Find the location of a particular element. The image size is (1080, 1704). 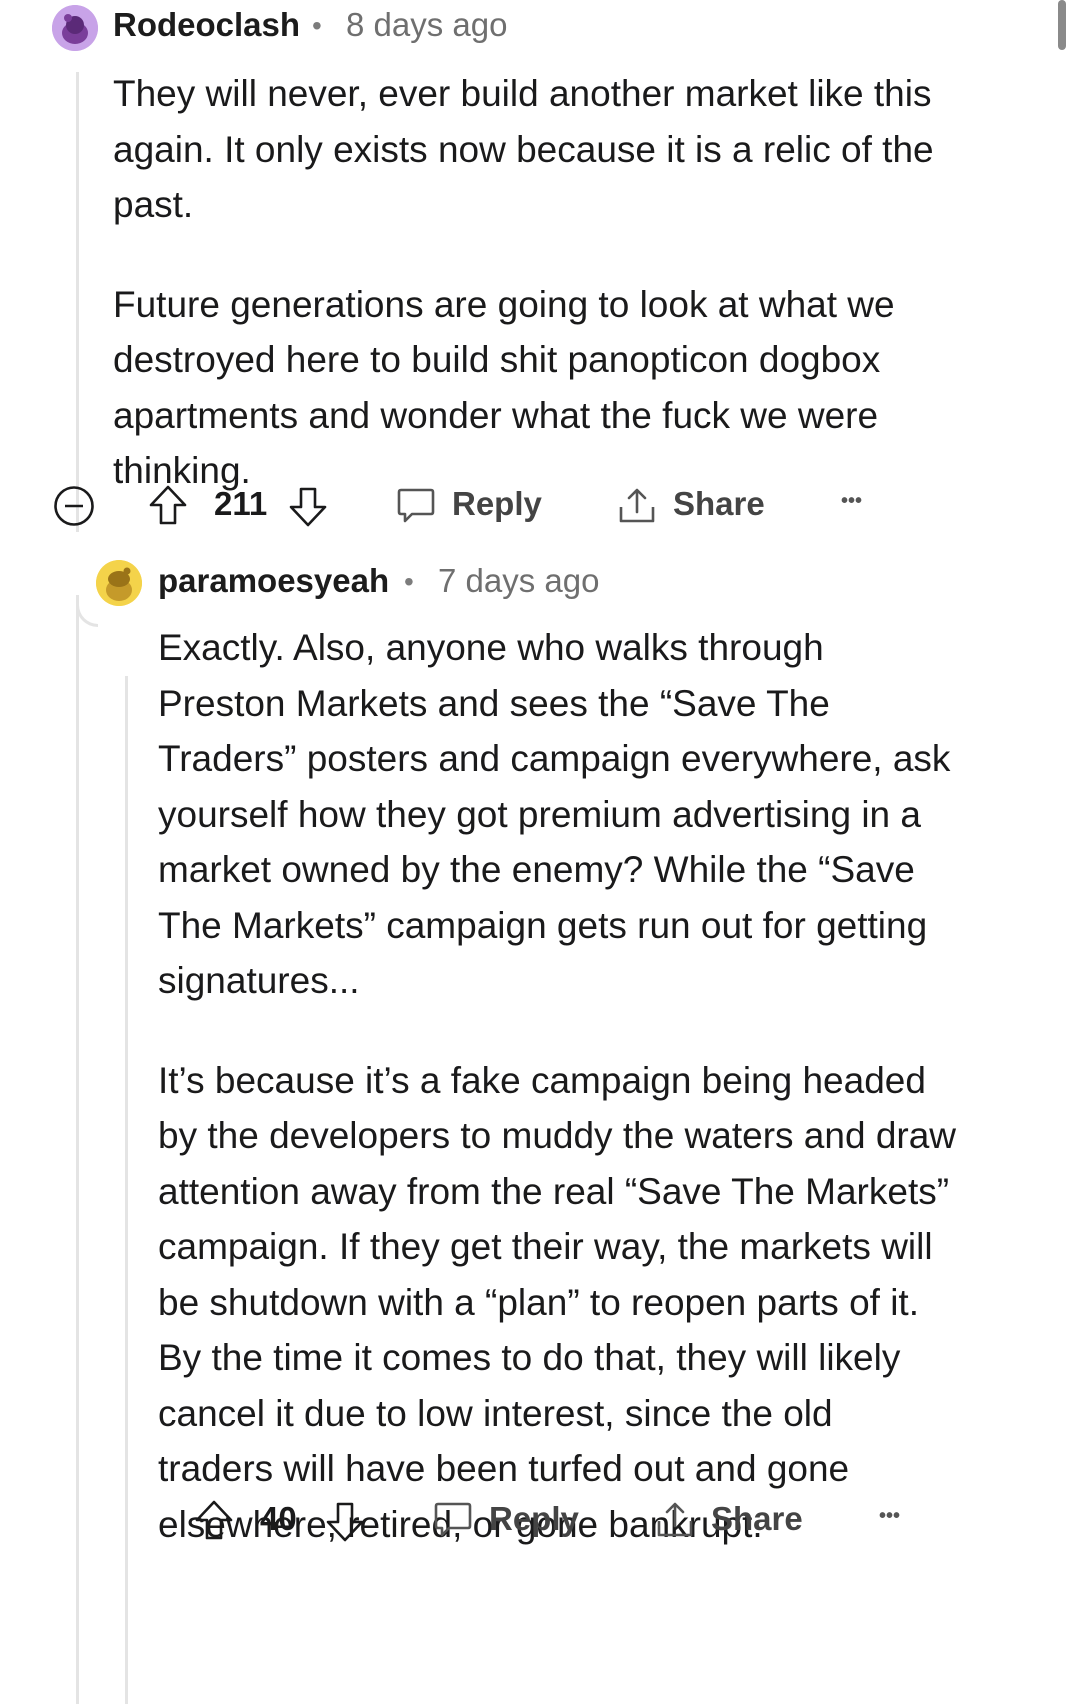

collapse-minus-icon is located at coordinates (74, 506).